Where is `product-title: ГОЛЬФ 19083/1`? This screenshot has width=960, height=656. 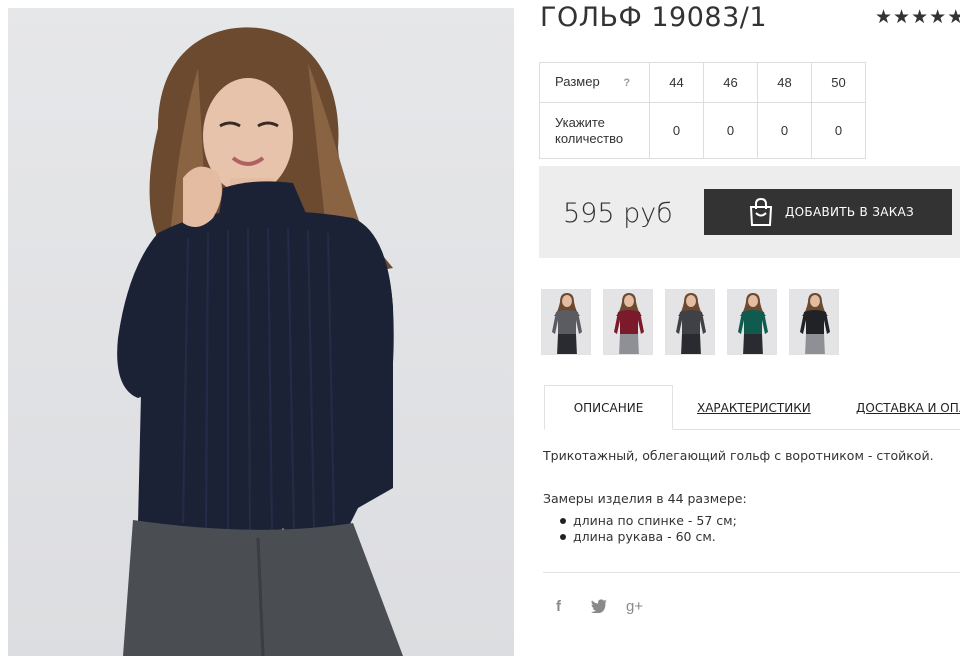
product-title: ГОЛЬФ 19083/1 is located at coordinates (654, 17).